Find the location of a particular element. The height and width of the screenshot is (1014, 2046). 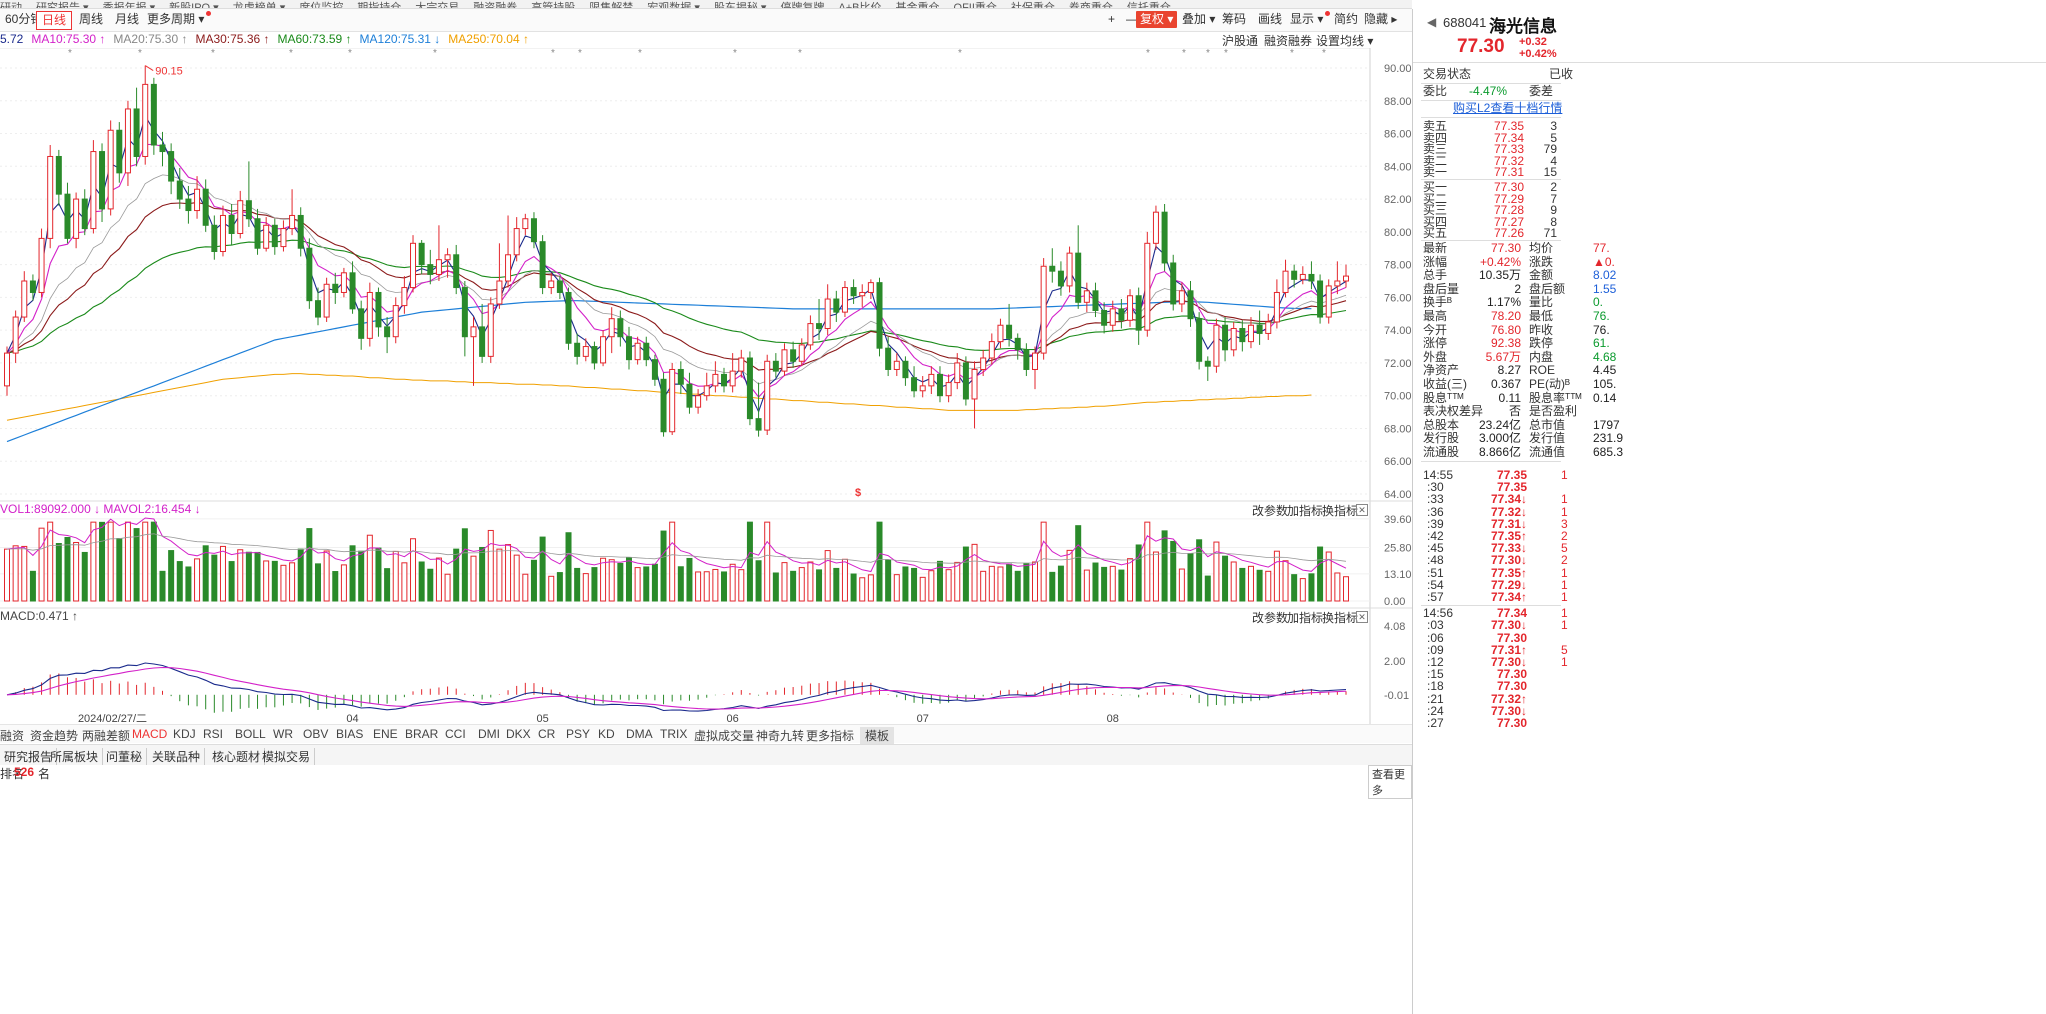

indicator-tab: KD is located at coordinates (606, 734).